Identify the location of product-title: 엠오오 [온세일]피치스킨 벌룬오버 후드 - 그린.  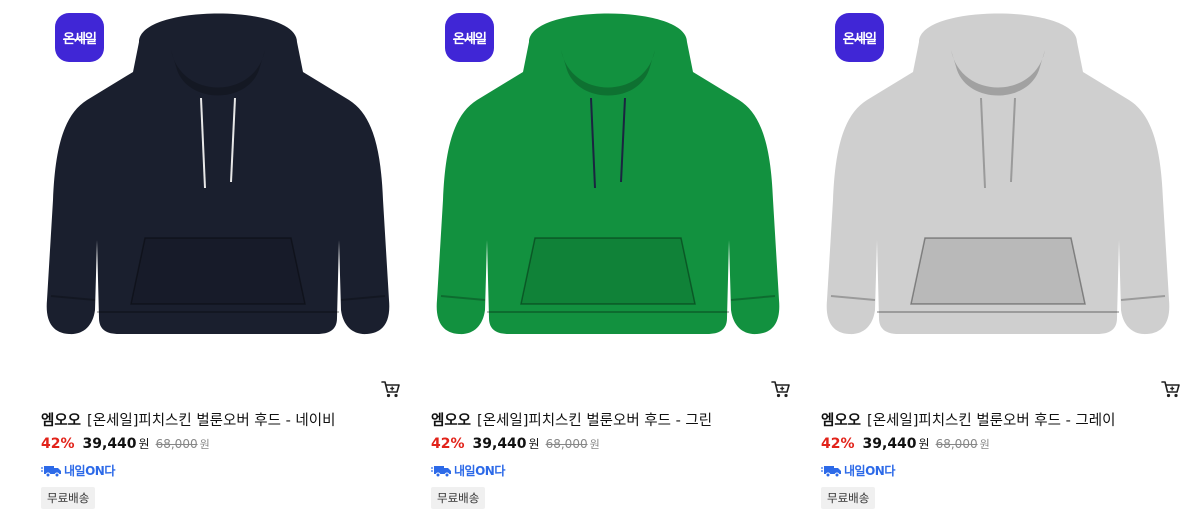
(611, 420).